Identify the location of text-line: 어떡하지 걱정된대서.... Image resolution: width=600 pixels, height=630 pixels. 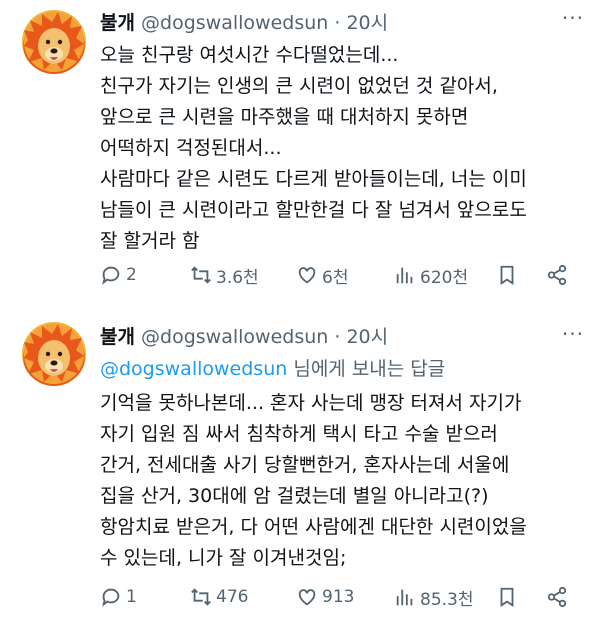
(191, 148).